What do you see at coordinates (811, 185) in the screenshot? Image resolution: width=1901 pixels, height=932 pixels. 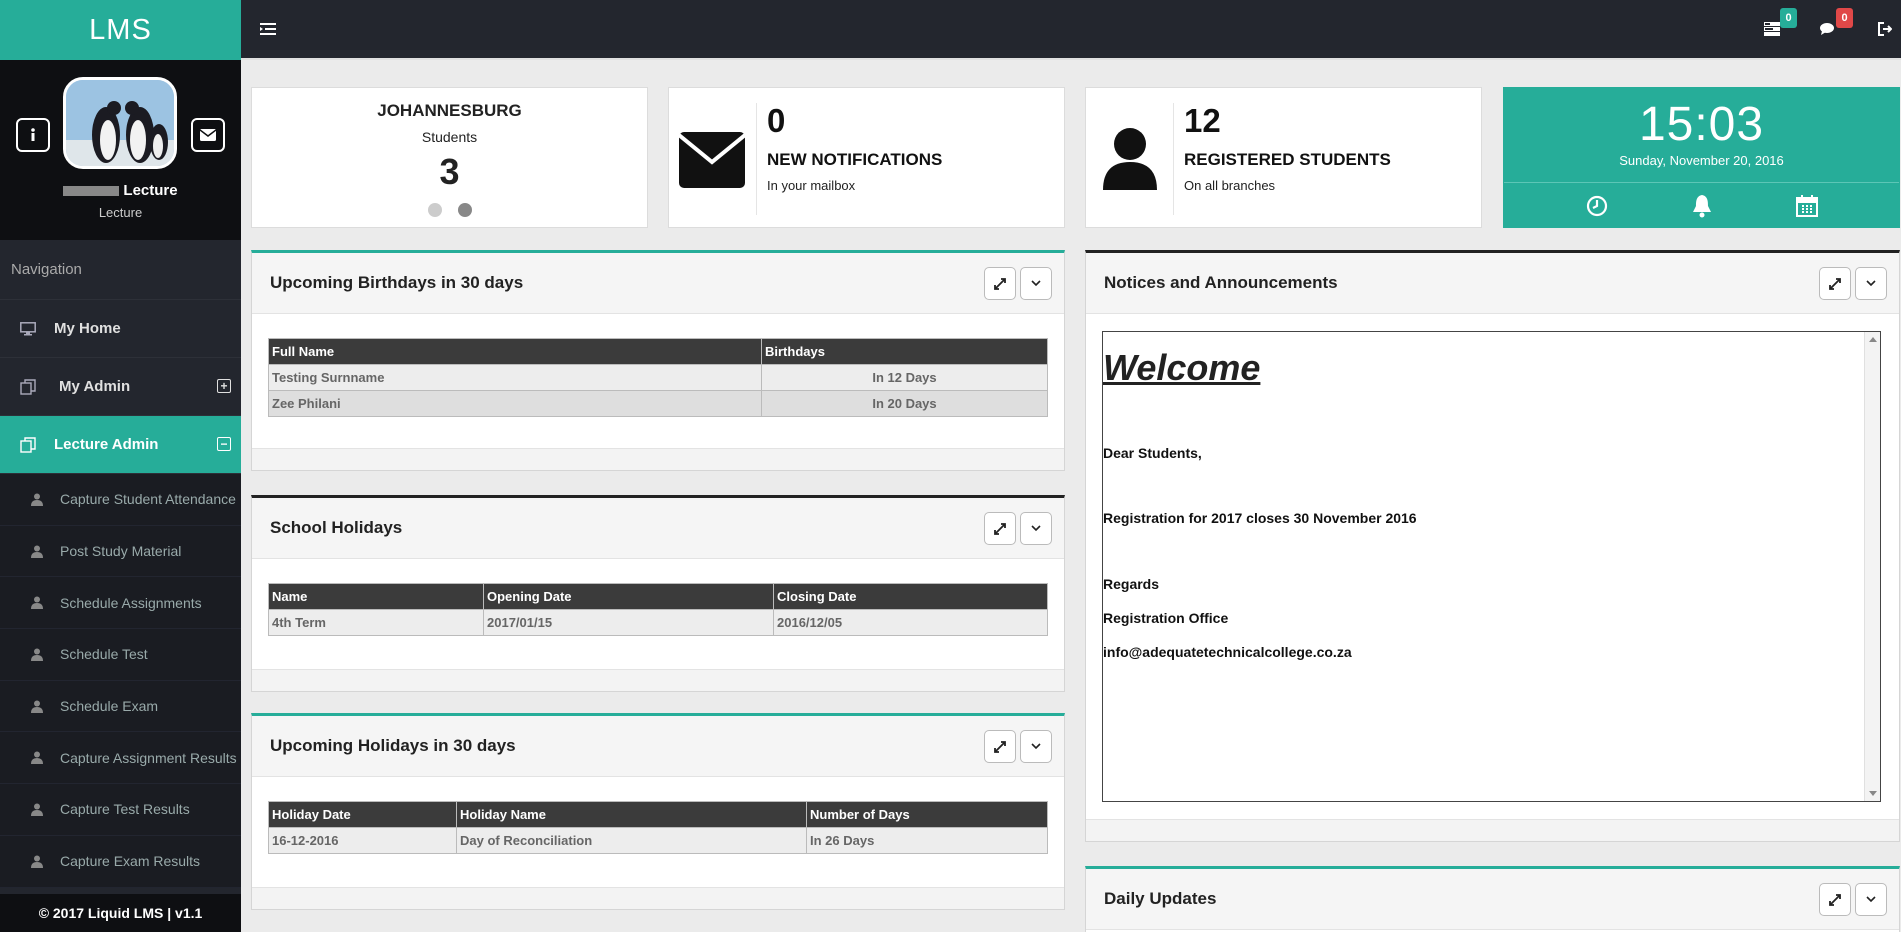 I see `notifications-sub: In your mailbox` at bounding box center [811, 185].